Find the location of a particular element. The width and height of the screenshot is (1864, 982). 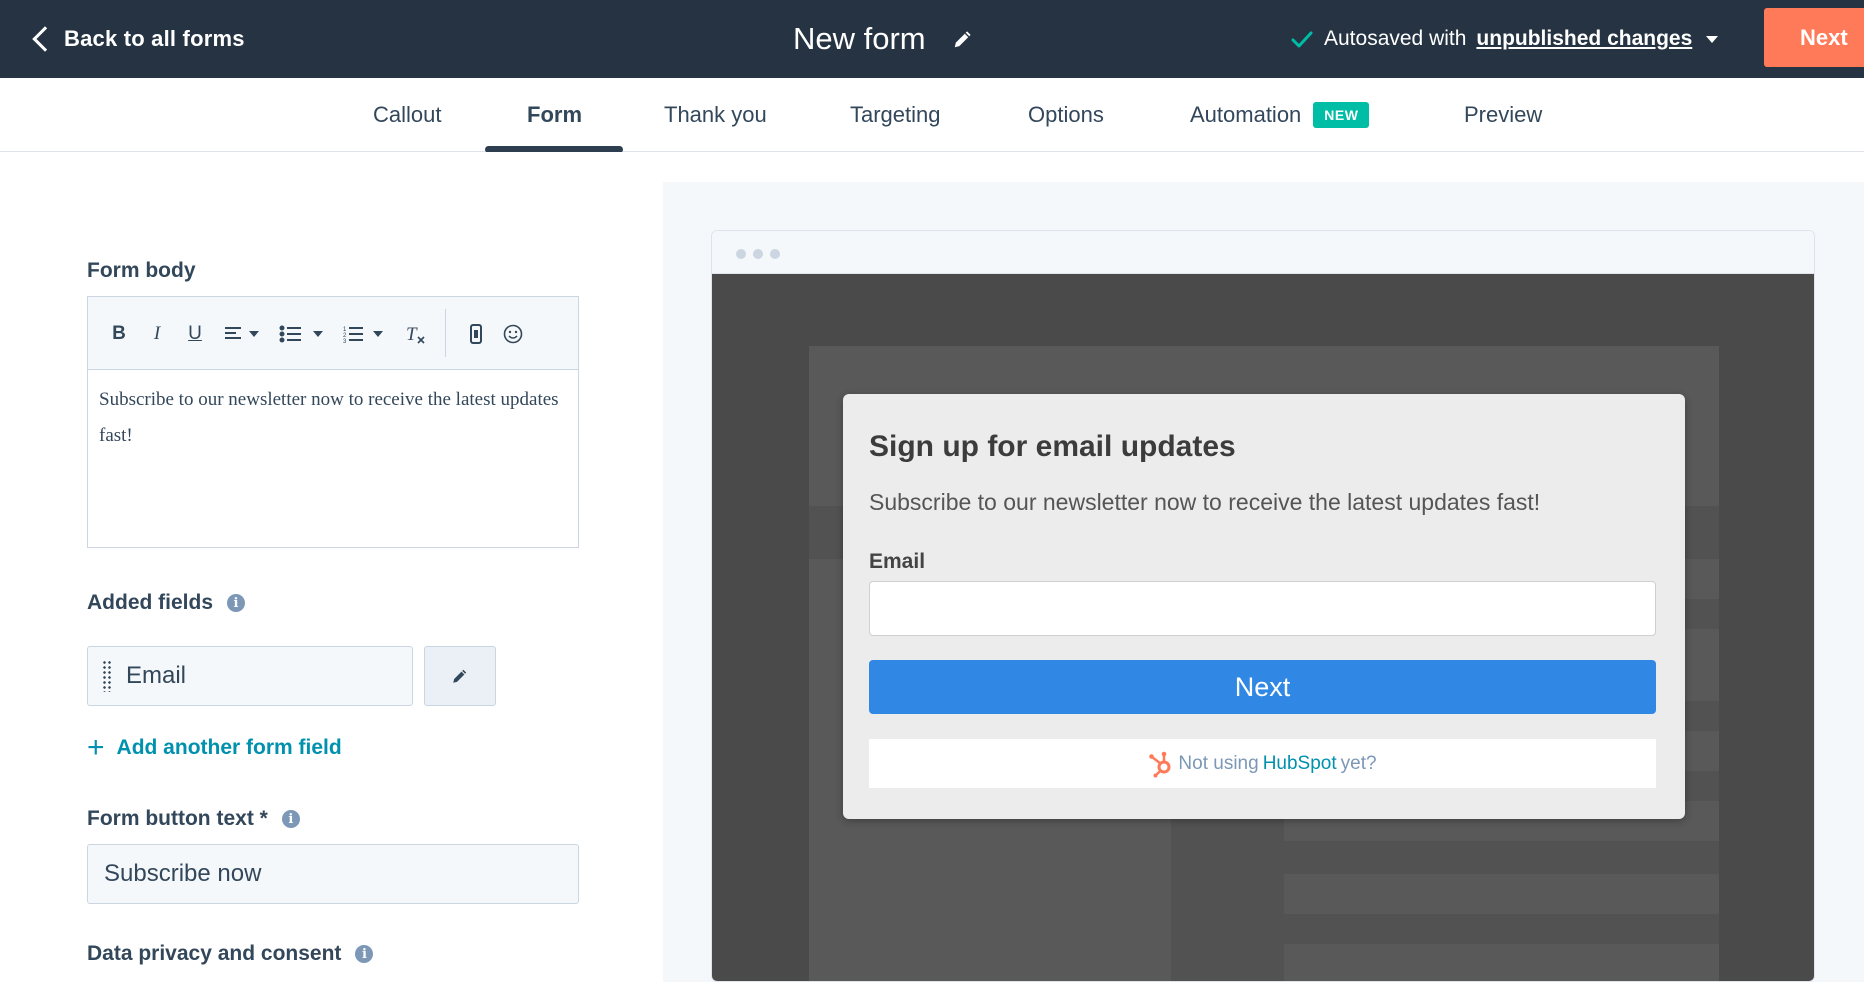

back-to-forms-link: Back to all forms is located at coordinates (136, 39).